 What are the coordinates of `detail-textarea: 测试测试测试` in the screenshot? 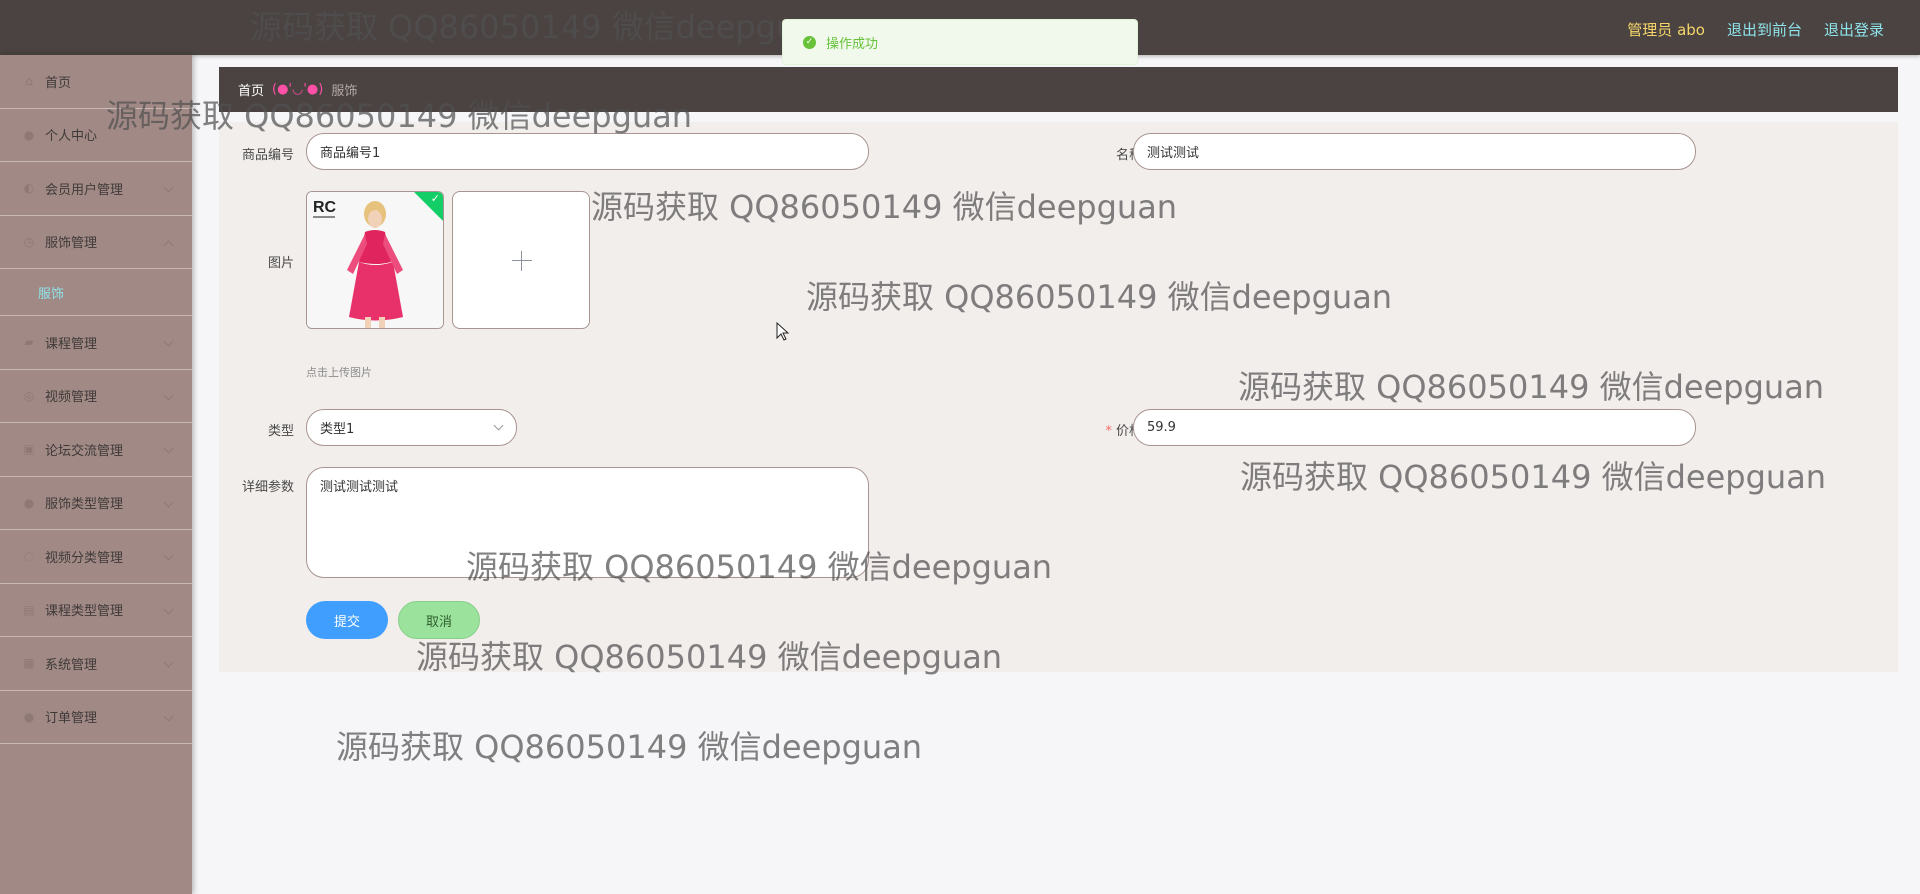 It's located at (587, 522).